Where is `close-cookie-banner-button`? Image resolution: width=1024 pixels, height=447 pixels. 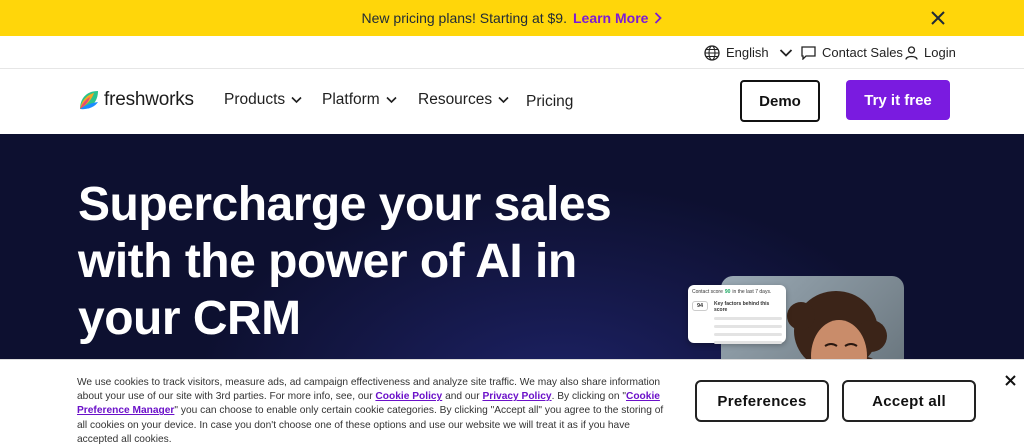 close-cookie-banner-button is located at coordinates (1010, 380).